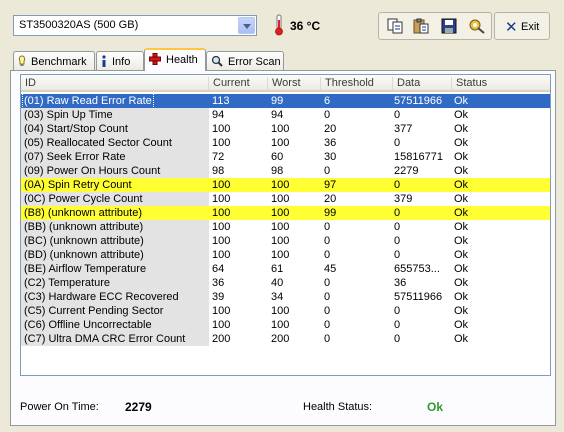  I want to click on col-header-id: ID, so click(114, 83).